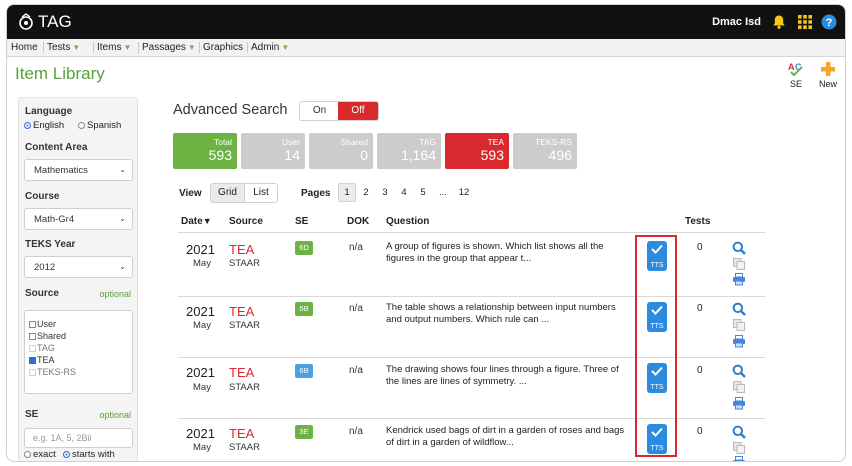 The image size is (852, 466). I want to click on content-area-select: Mathematics ⌄, so click(78, 170).